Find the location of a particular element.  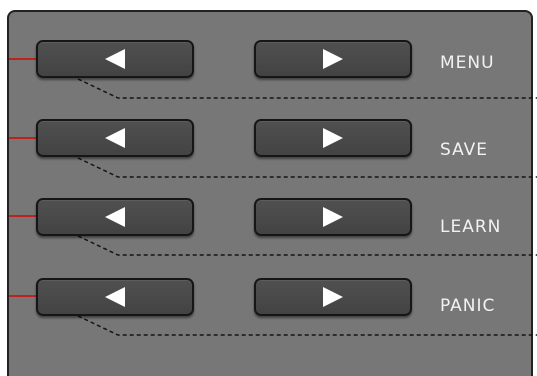

save-prev-button is located at coordinates (115, 138).